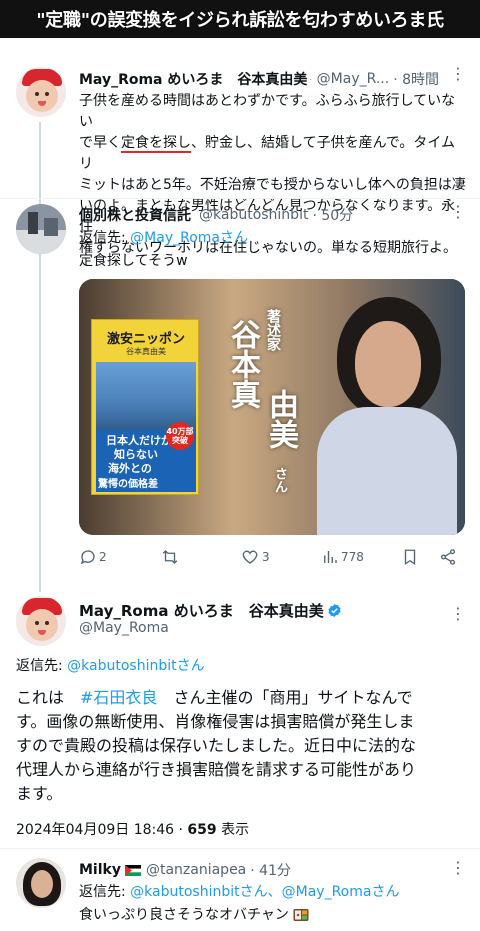 This screenshot has width=480, height=931. What do you see at coordinates (135, 215) in the screenshot?
I see `display-name: 個別株と投資信託` at bounding box center [135, 215].